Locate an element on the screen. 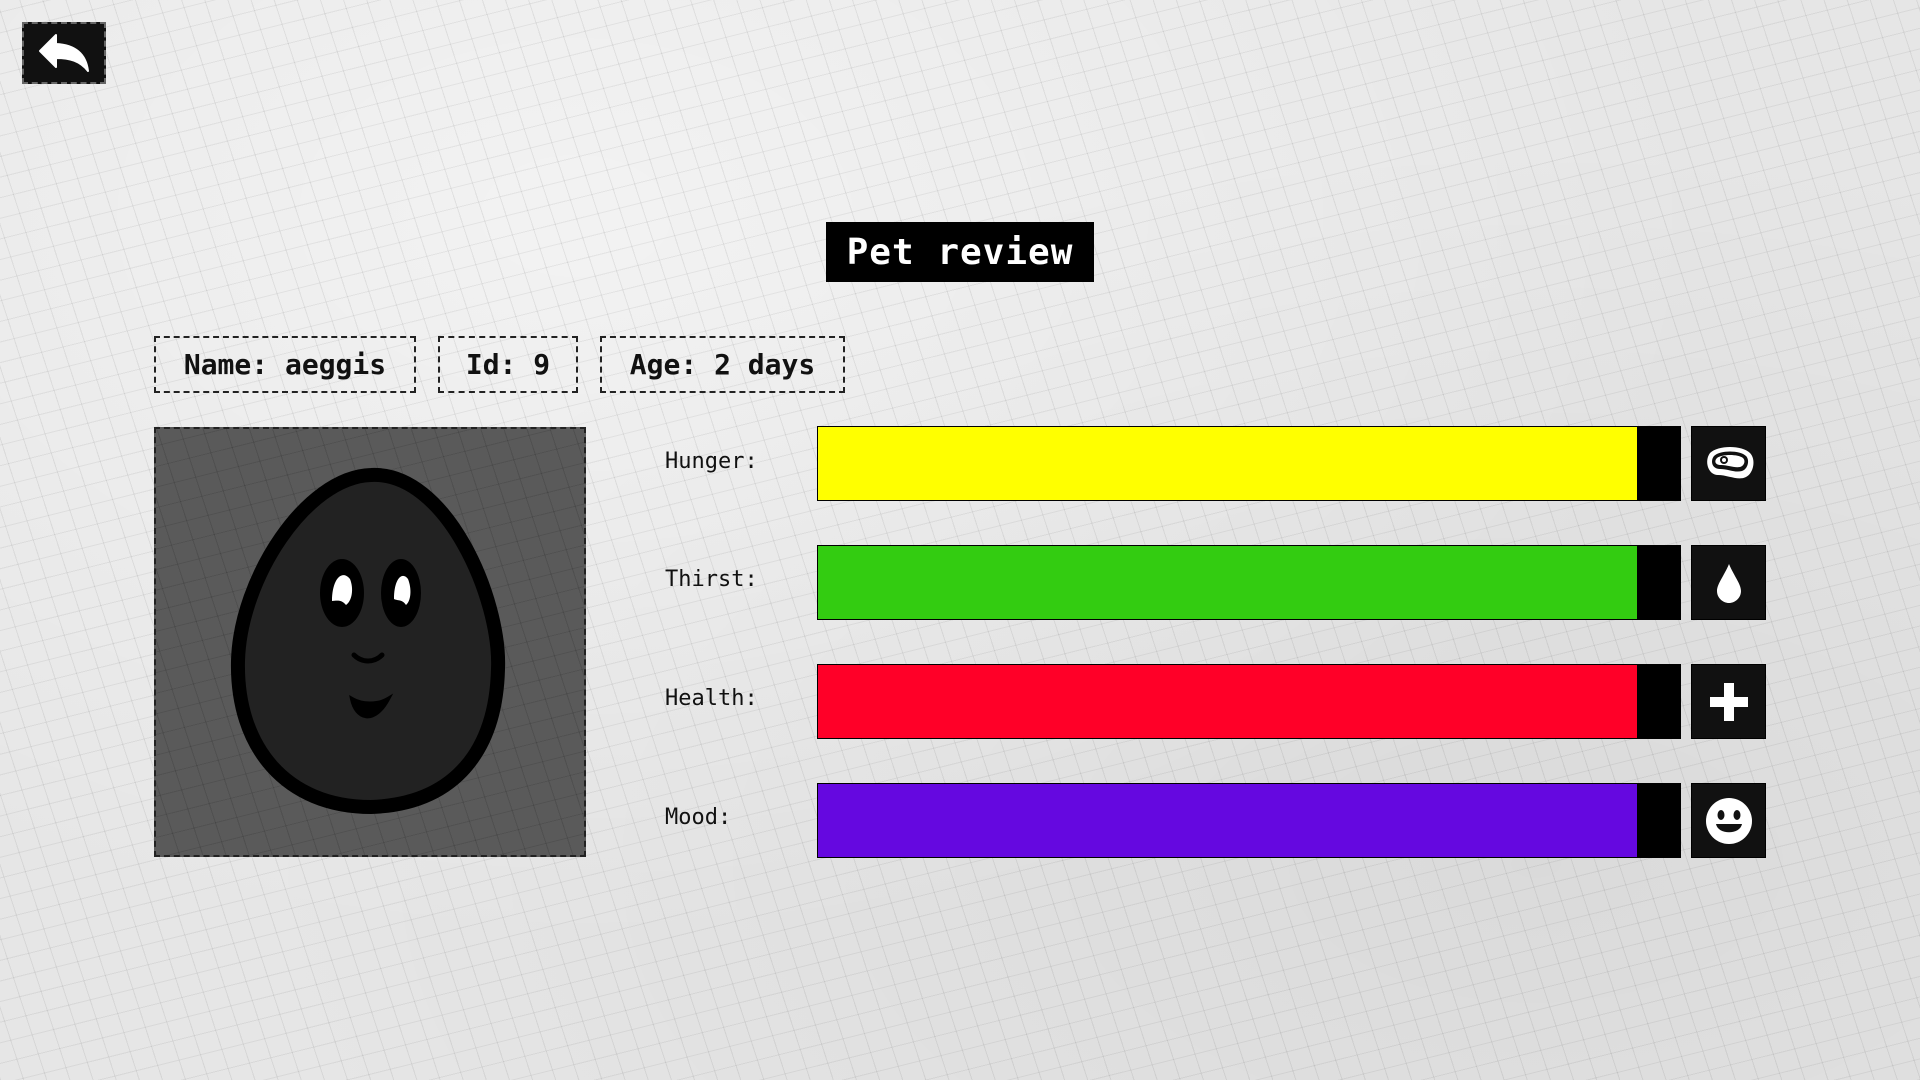  mood-bar is located at coordinates (1249, 820).